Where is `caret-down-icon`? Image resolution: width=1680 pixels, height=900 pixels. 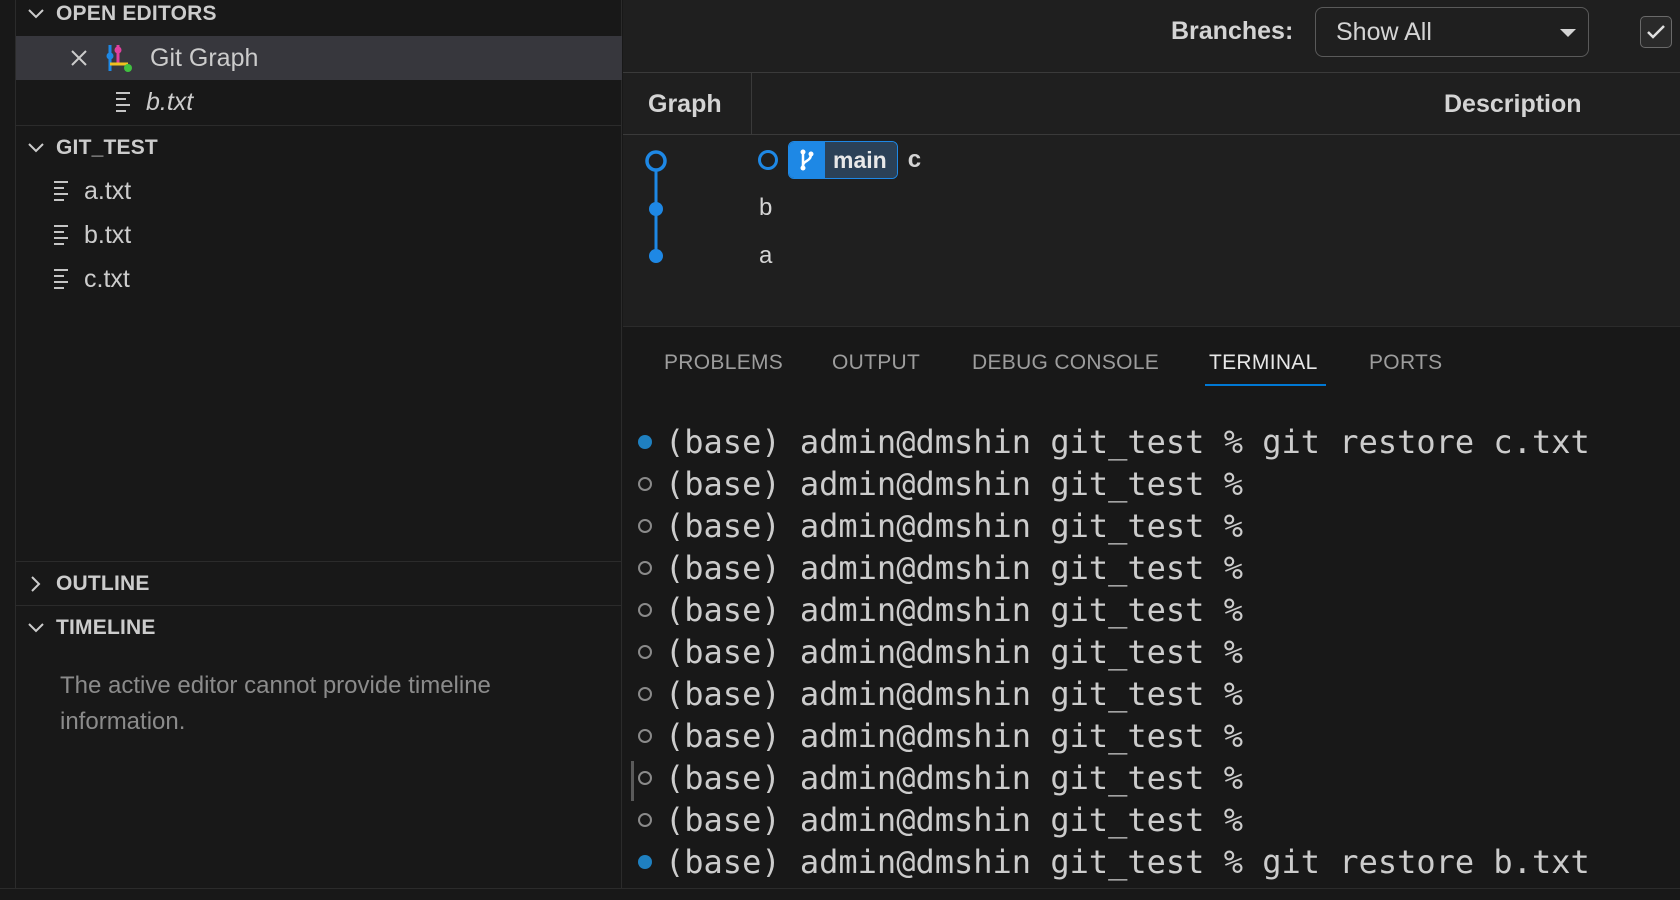 caret-down-icon is located at coordinates (1568, 33).